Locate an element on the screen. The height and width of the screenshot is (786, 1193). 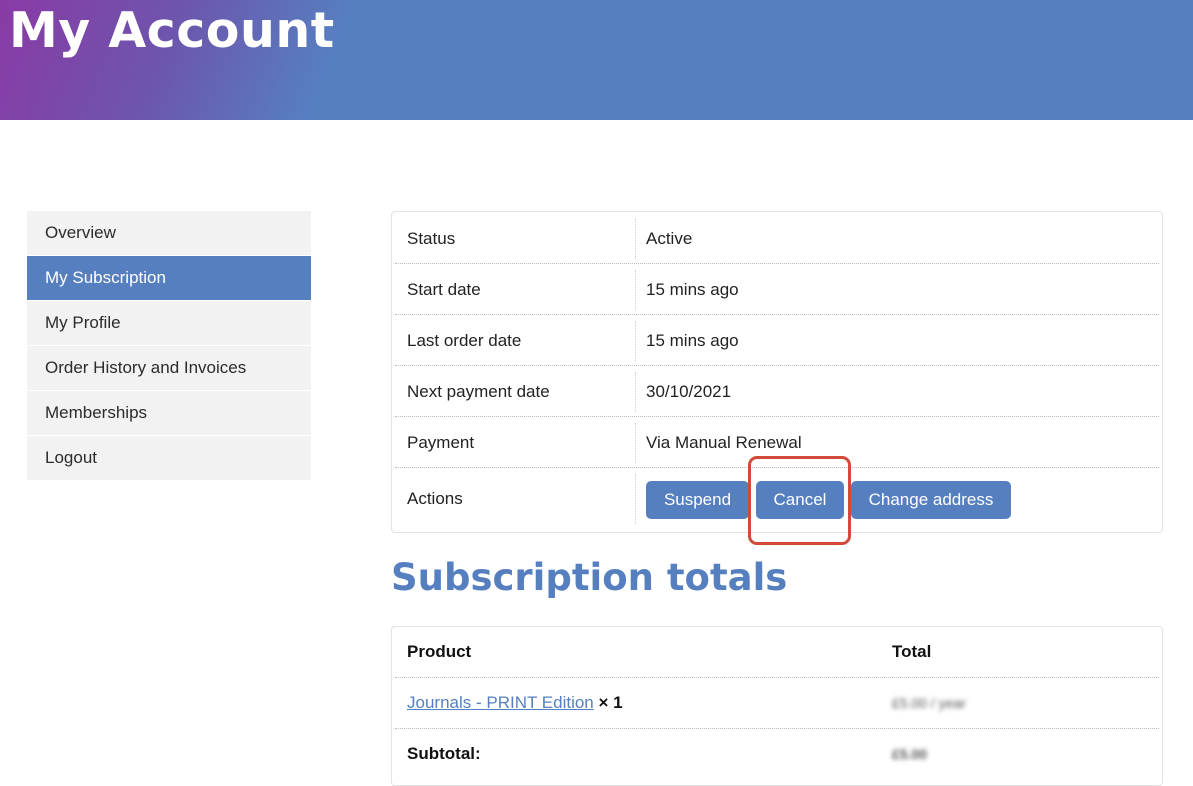
subscription-totals-heading: Subscription totals is located at coordinates (589, 577).